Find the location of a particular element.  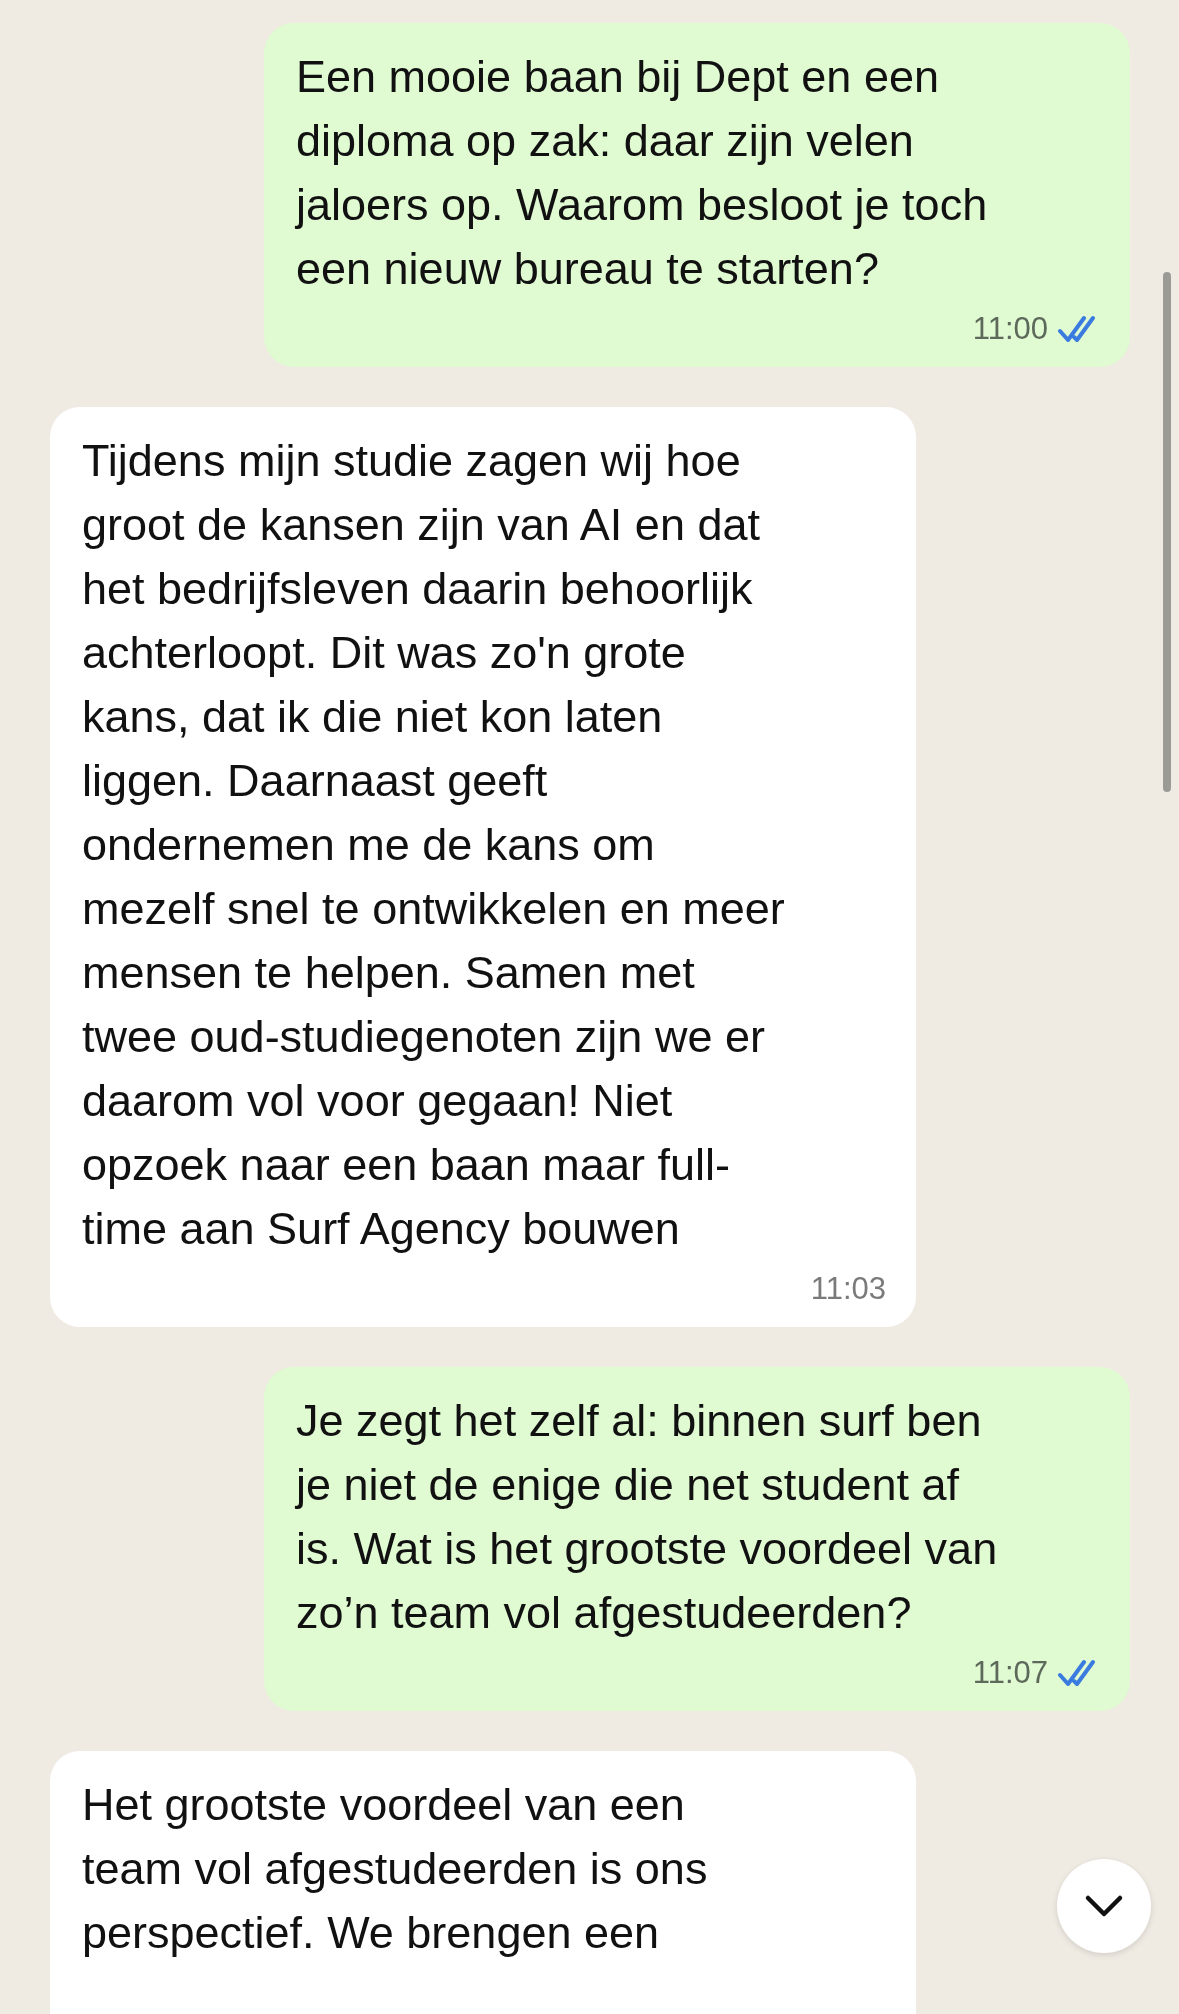

message-text: Het grootste voordeel van een team vol afgestudeerden is ons perspectief. We brengen een is located at coordinates (395, 1869).